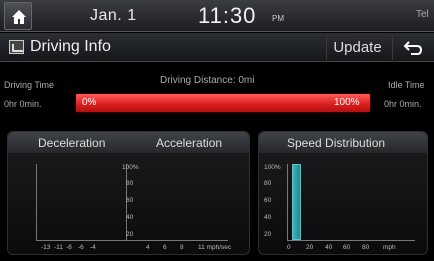  Describe the element at coordinates (351, 240) in the screenshot. I see `x-axis` at that location.